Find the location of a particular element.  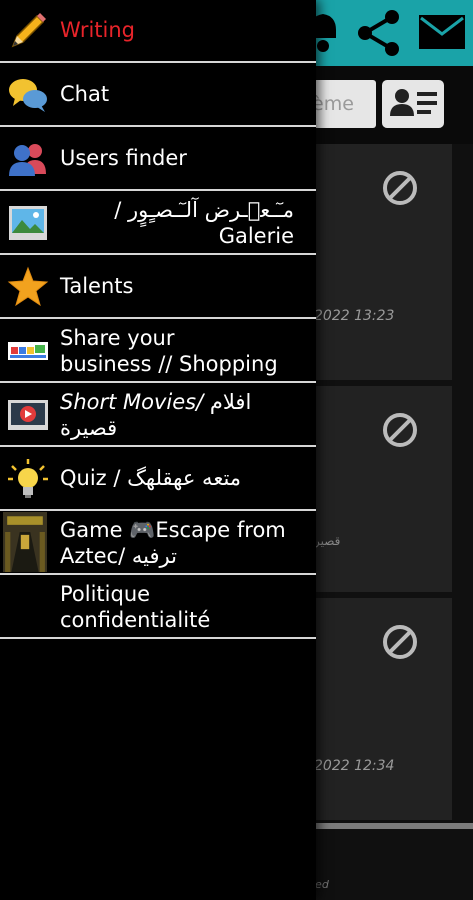

nav-item-gallery: مـٓـعٖـرض آلـٓـصـٍوٍر / Galerie is located at coordinates (158, 223).